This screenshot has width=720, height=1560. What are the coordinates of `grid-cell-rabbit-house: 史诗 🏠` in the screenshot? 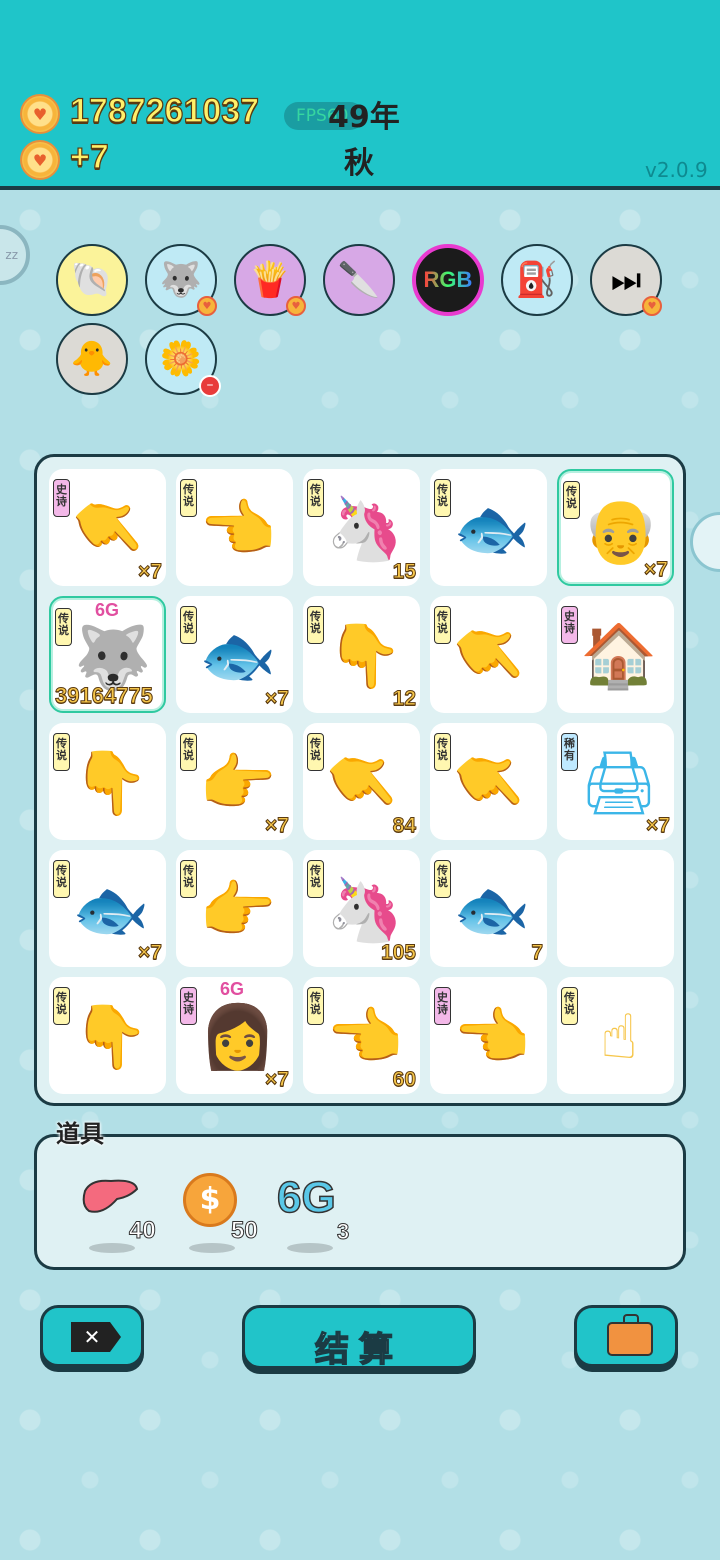 It's located at (615, 654).